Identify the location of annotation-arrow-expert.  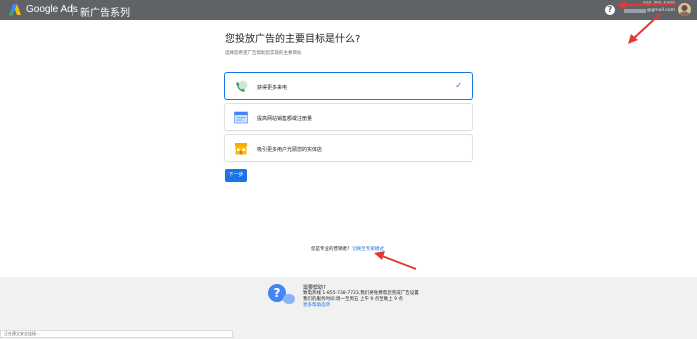
(399, 262).